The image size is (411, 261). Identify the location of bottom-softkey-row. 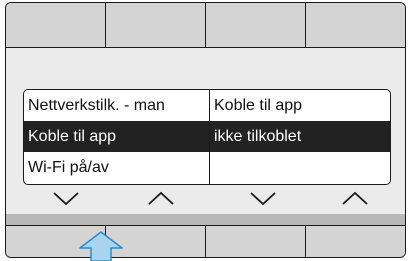
(205, 241).